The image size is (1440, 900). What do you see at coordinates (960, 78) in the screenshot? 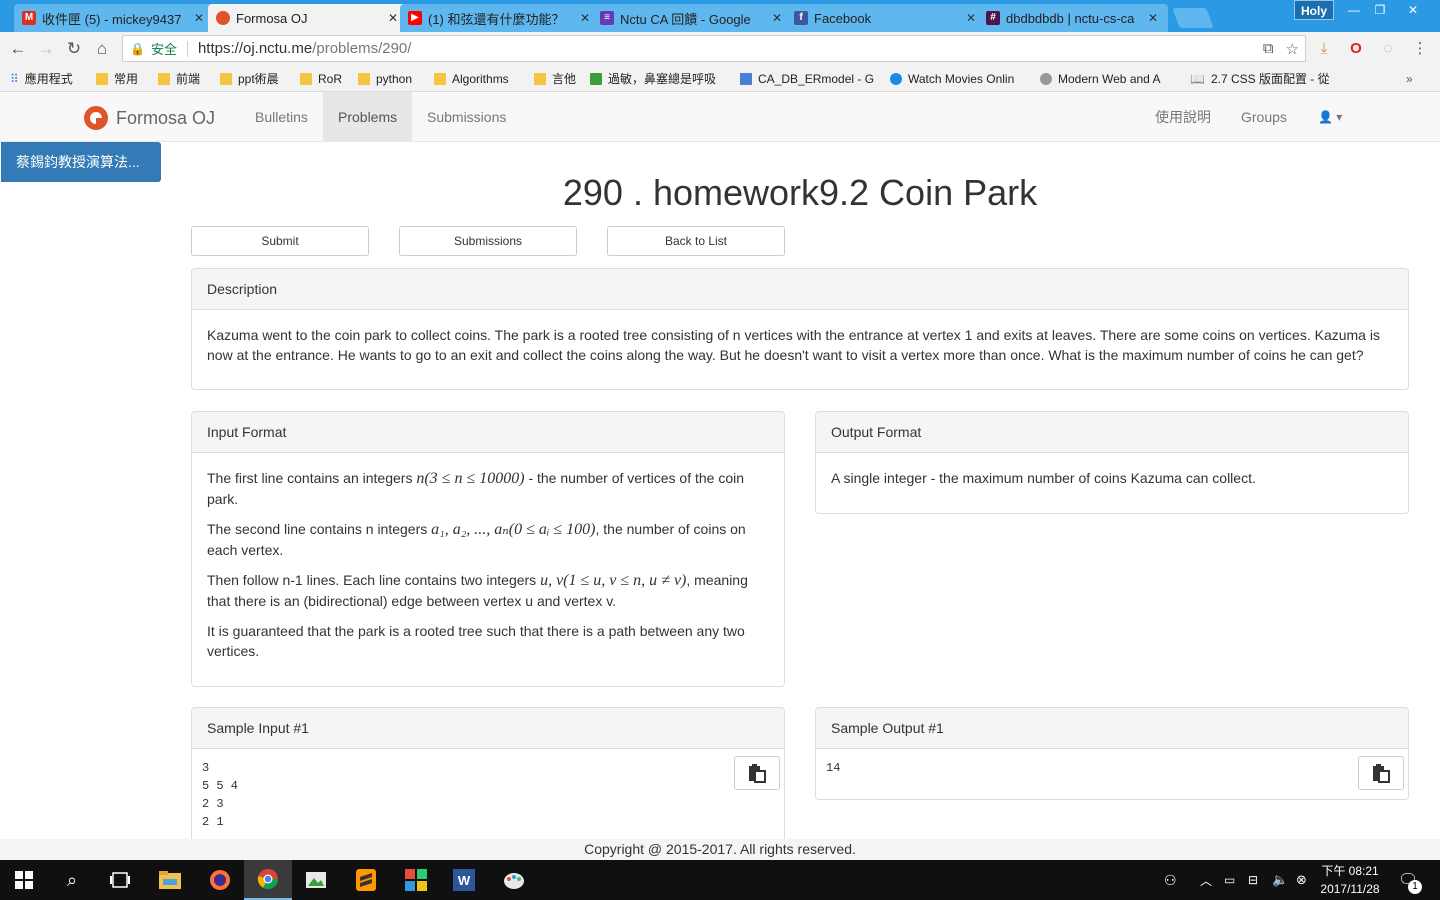
I see `bookmark-site: Watch Movies Onlin` at bounding box center [960, 78].